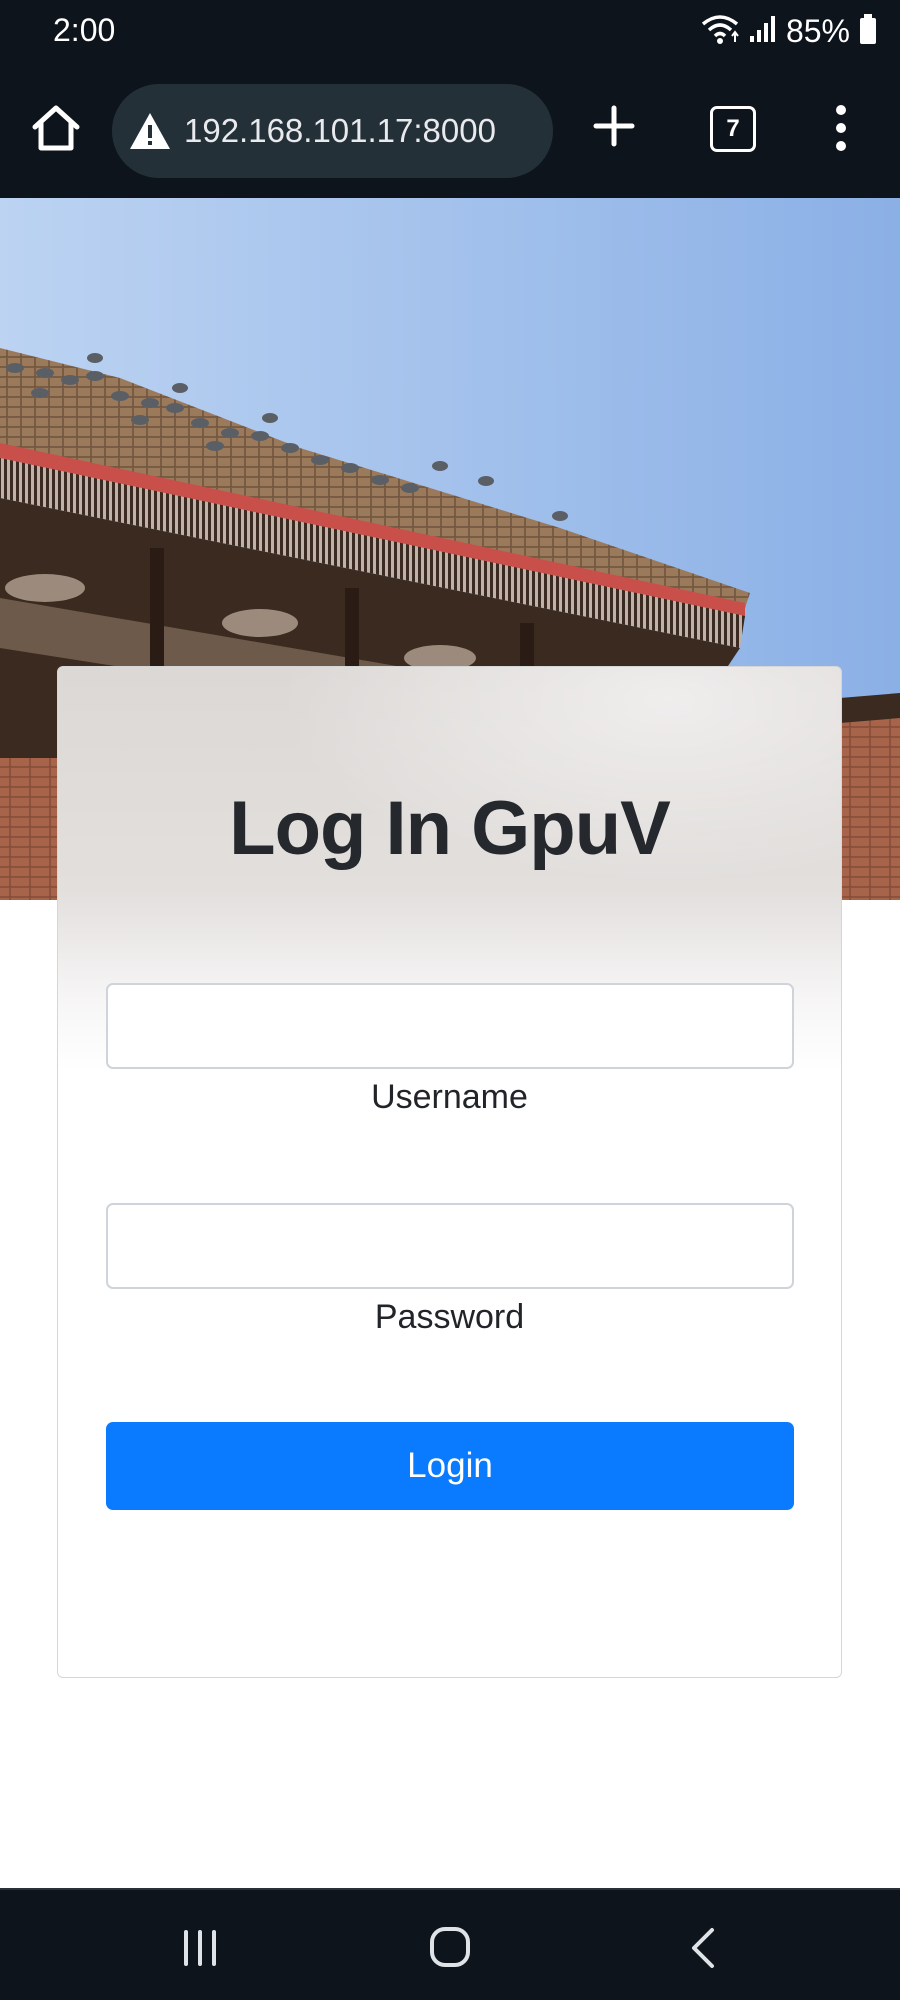 This screenshot has height=2000, width=900. I want to click on home-icon, so click(56, 128).